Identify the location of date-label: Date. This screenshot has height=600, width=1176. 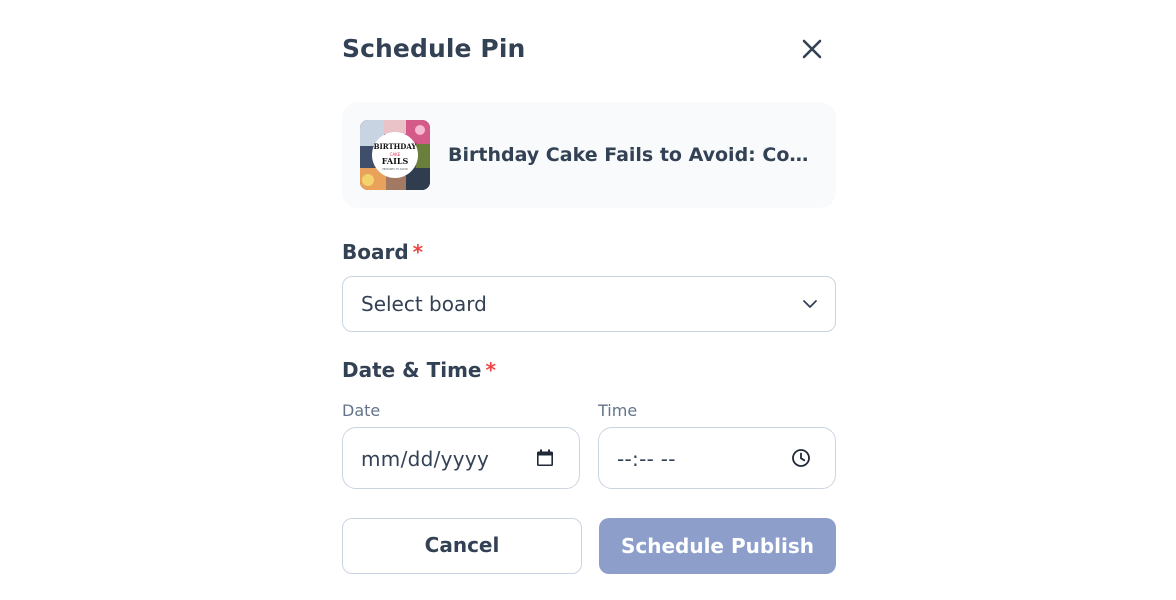
(361, 410).